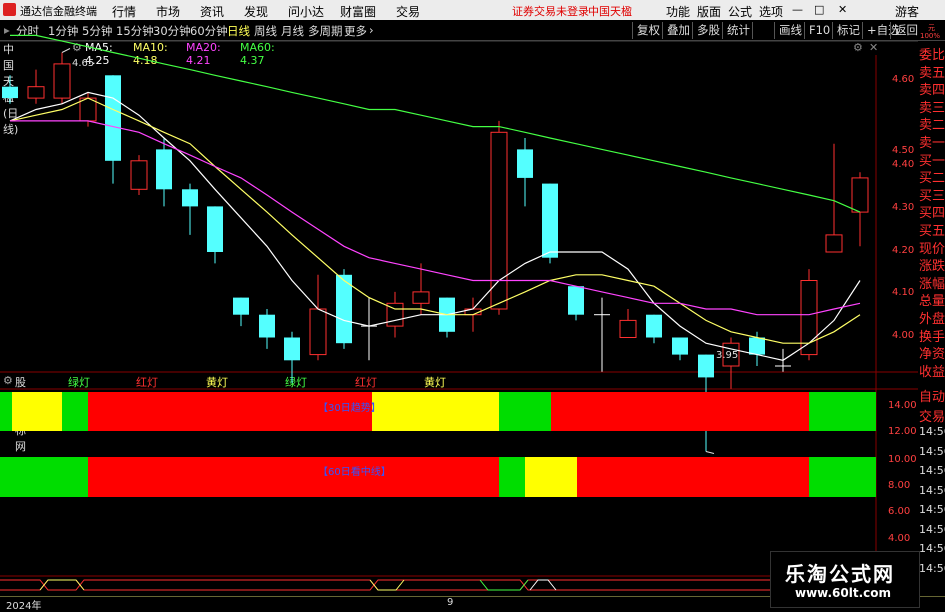 The width and height of the screenshot is (945, 612). What do you see at coordinates (903, 207) in the screenshot?
I see `price-tick: 4.30` at bounding box center [903, 207].